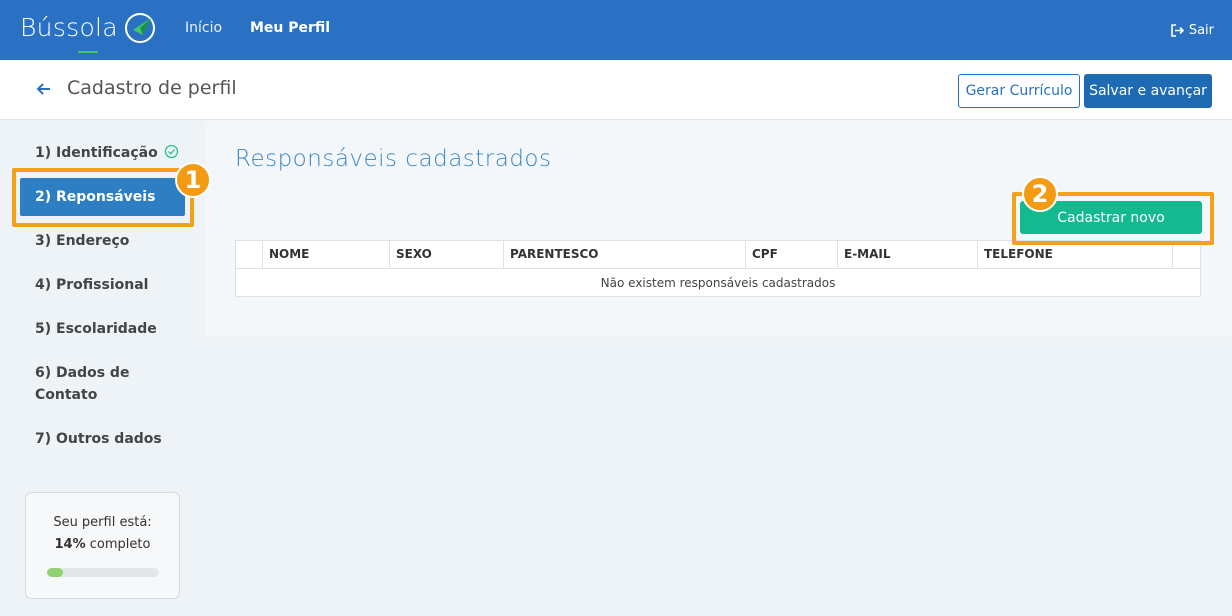 The height and width of the screenshot is (616, 1232). I want to click on column-parentesco: PARENTESCO, so click(625, 254).